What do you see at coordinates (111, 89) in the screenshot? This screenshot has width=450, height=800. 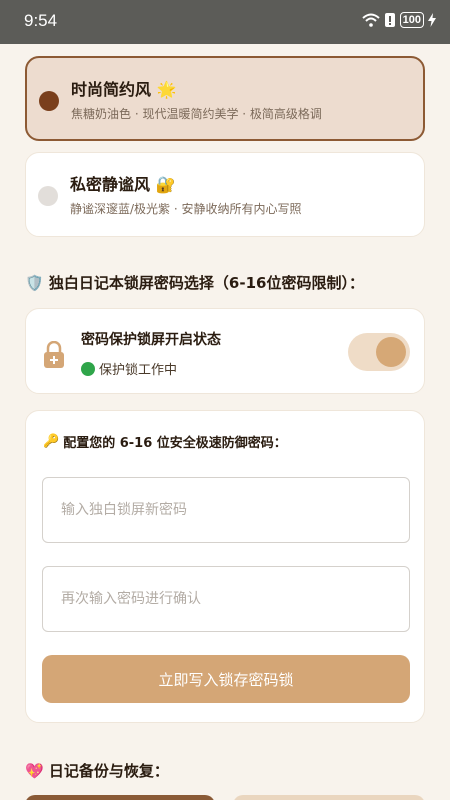 I see `theme-title: 时尚简约风` at bounding box center [111, 89].